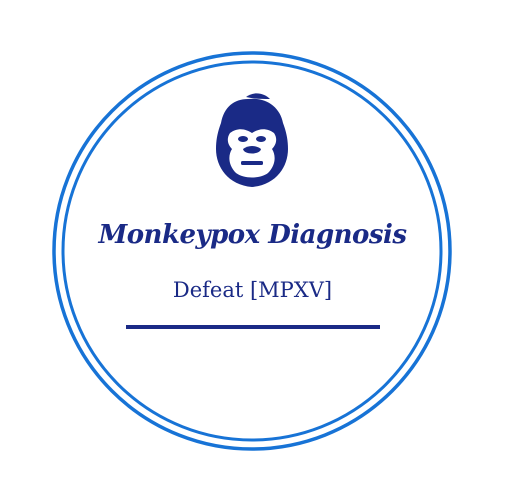 Image resolution: width=505 pixels, height=501 pixels. Describe the element at coordinates (252, 140) in the screenshot. I see `gorilla-icon` at that location.